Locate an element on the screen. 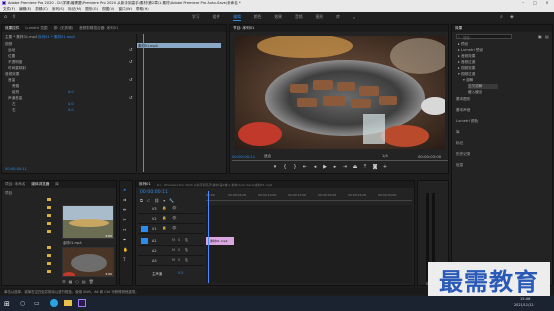 The image size is (554, 311). nest-icon: ⧉ is located at coordinates (141, 200).